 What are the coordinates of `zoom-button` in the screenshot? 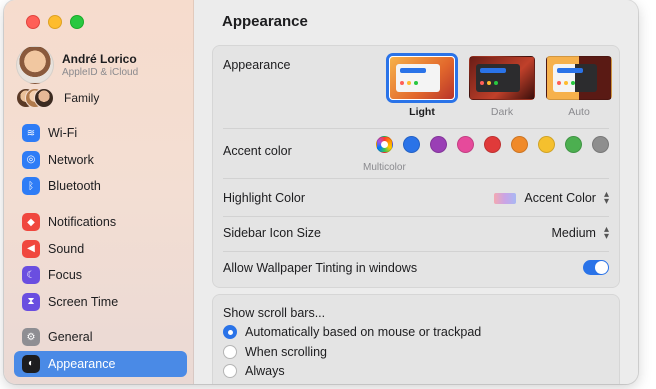 It's located at (77, 22).